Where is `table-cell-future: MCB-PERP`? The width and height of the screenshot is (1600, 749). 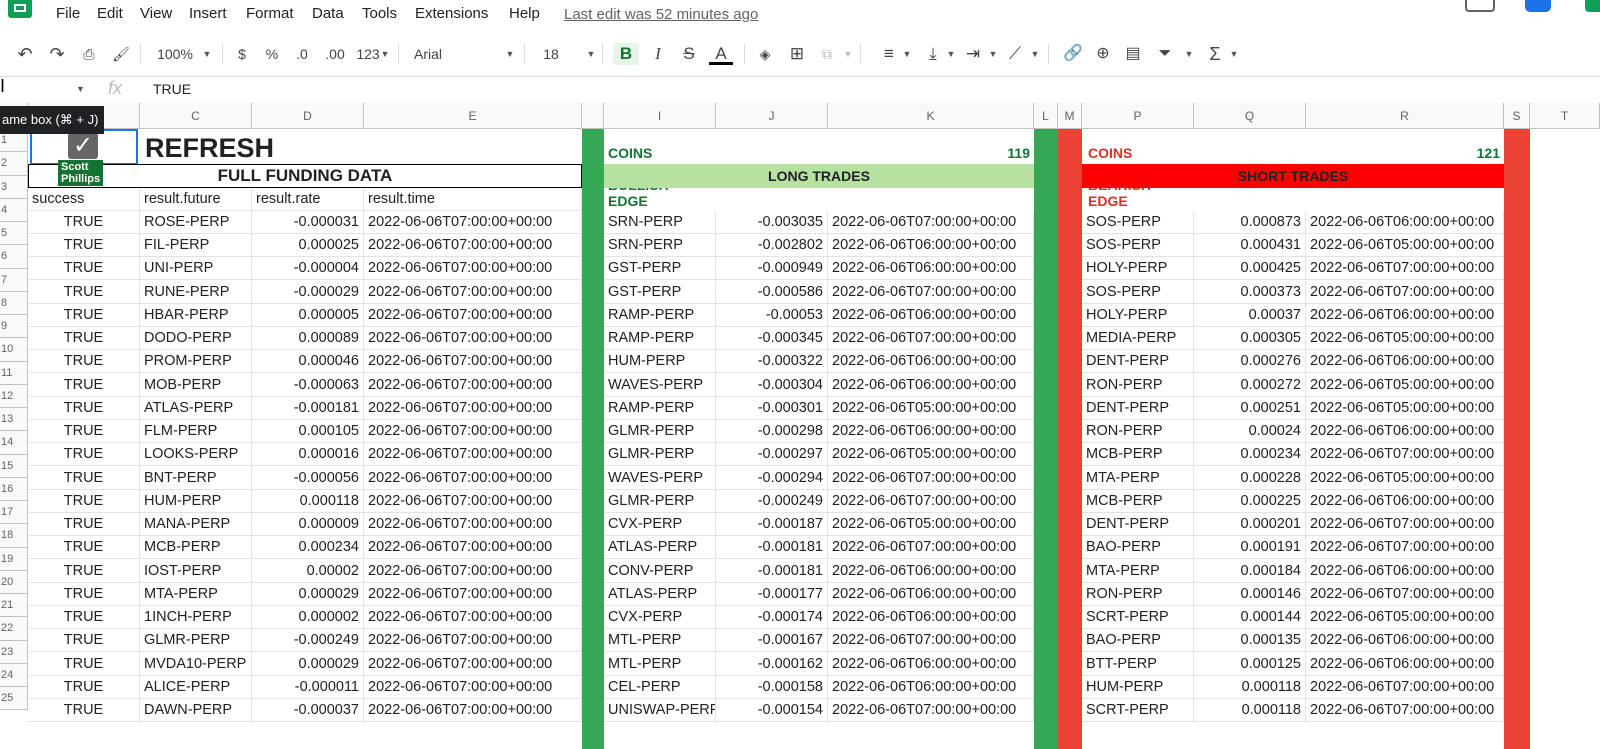
table-cell-future: MCB-PERP is located at coordinates (196, 548).